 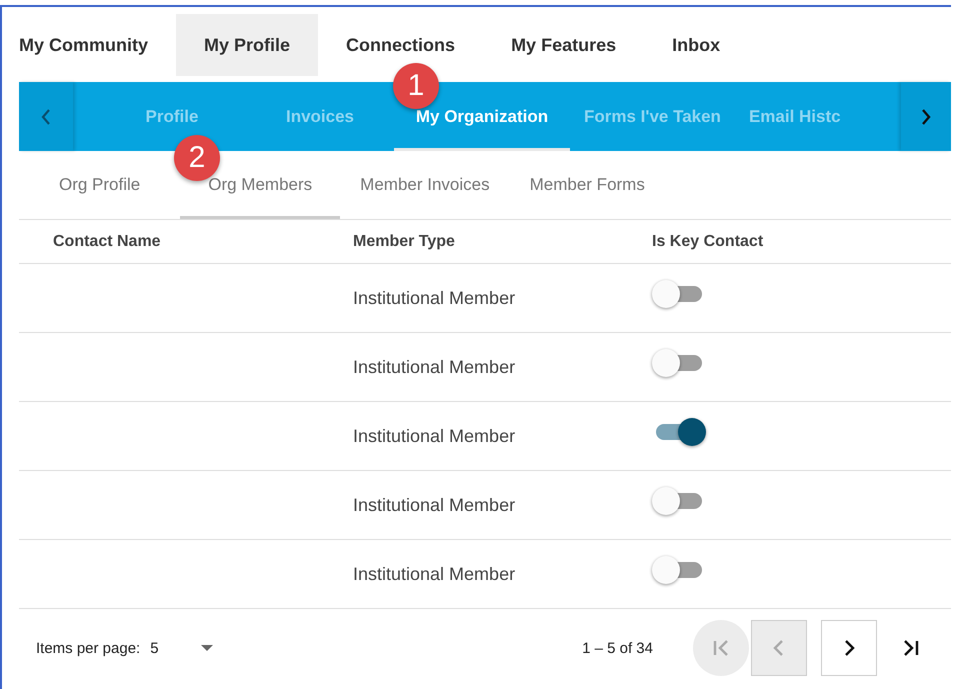 What do you see at coordinates (696, 45) in the screenshot?
I see `nav-tab: Inbox` at bounding box center [696, 45].